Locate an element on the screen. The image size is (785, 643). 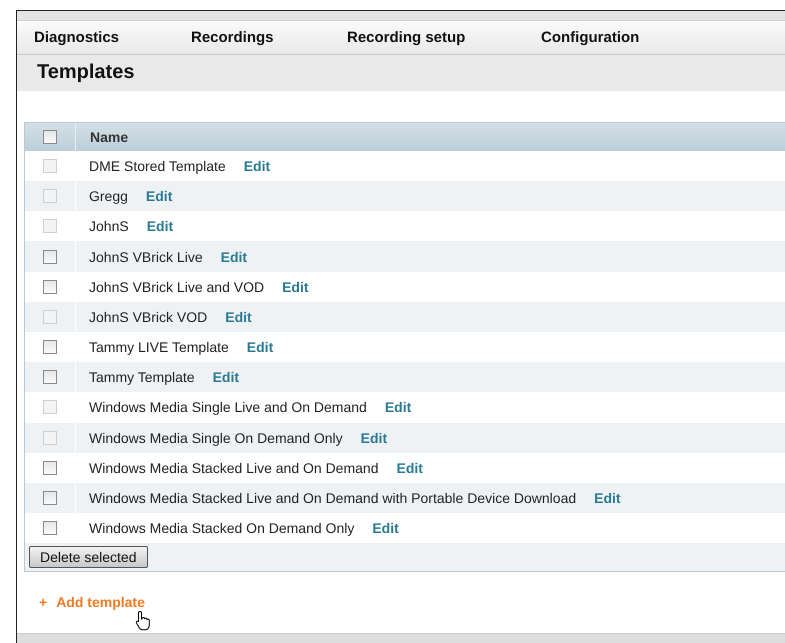
select-all-checkbox is located at coordinates (50, 137).